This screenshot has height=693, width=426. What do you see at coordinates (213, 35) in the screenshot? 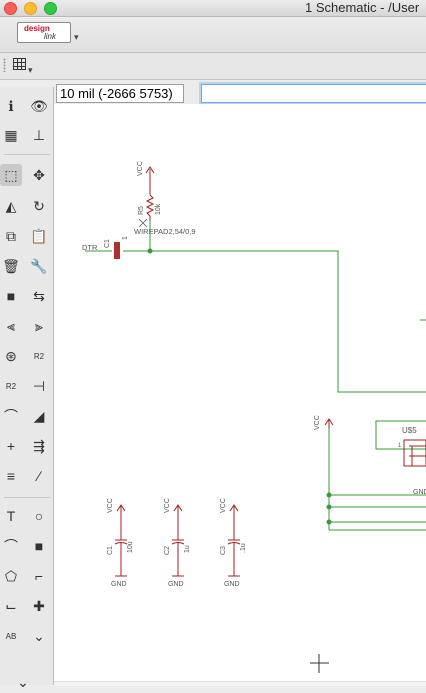
I see `main-toolbar: design link ▾` at bounding box center [213, 35].